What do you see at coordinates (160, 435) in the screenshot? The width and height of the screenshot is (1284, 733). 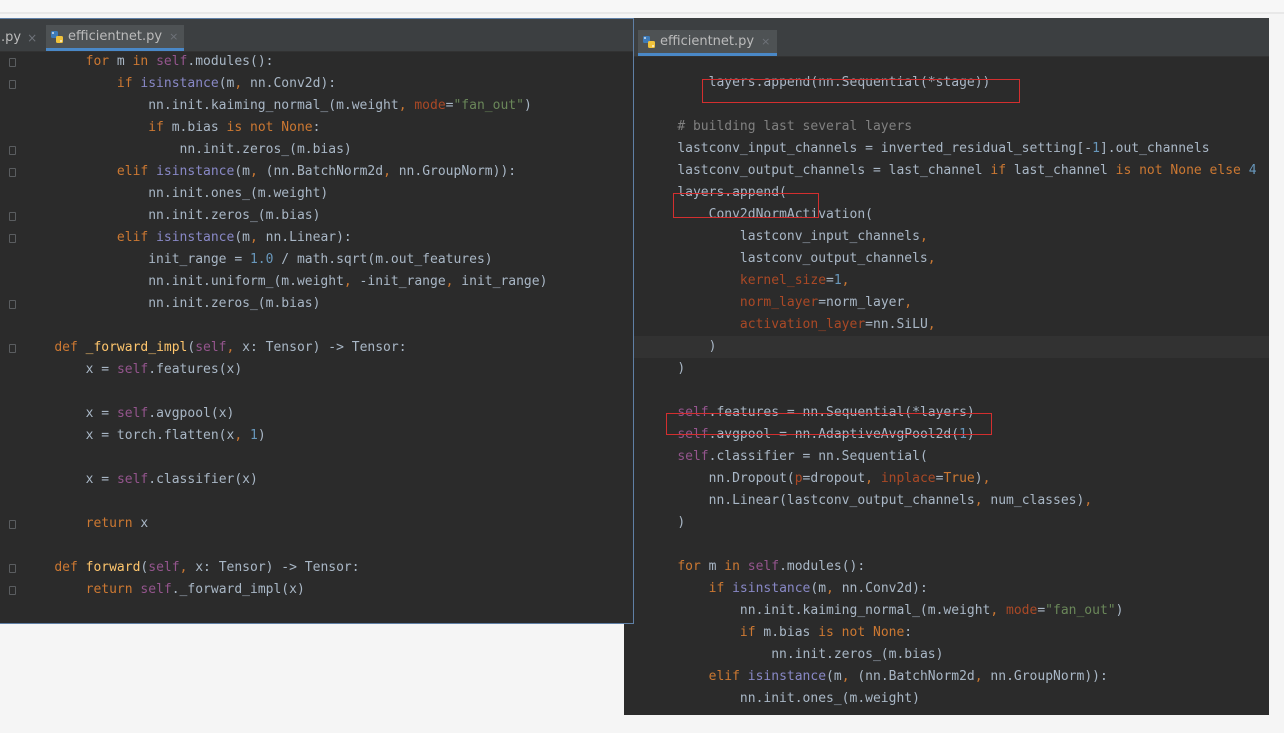 I see `code-token: x = torch.flatten(x` at bounding box center [160, 435].